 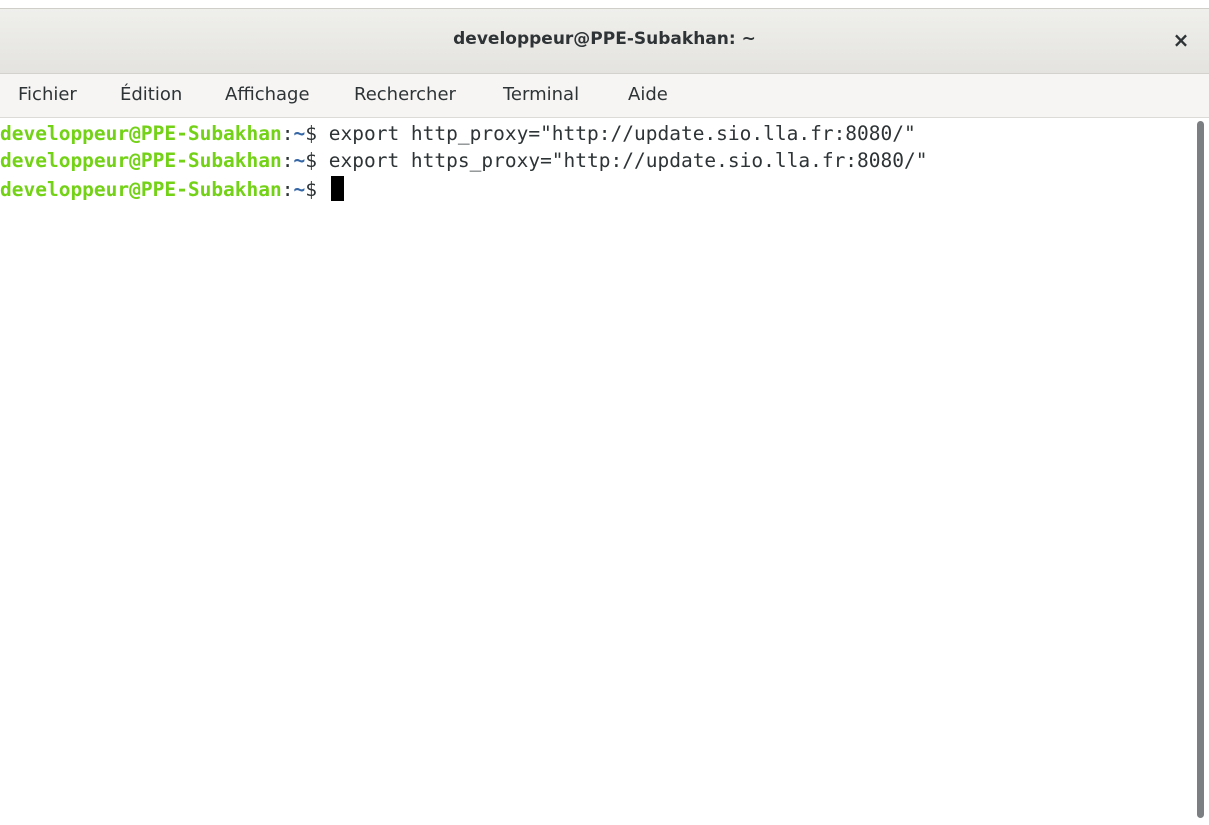 What do you see at coordinates (405, 94) in the screenshot?
I see `menu-rechercher: Rechercher` at bounding box center [405, 94].